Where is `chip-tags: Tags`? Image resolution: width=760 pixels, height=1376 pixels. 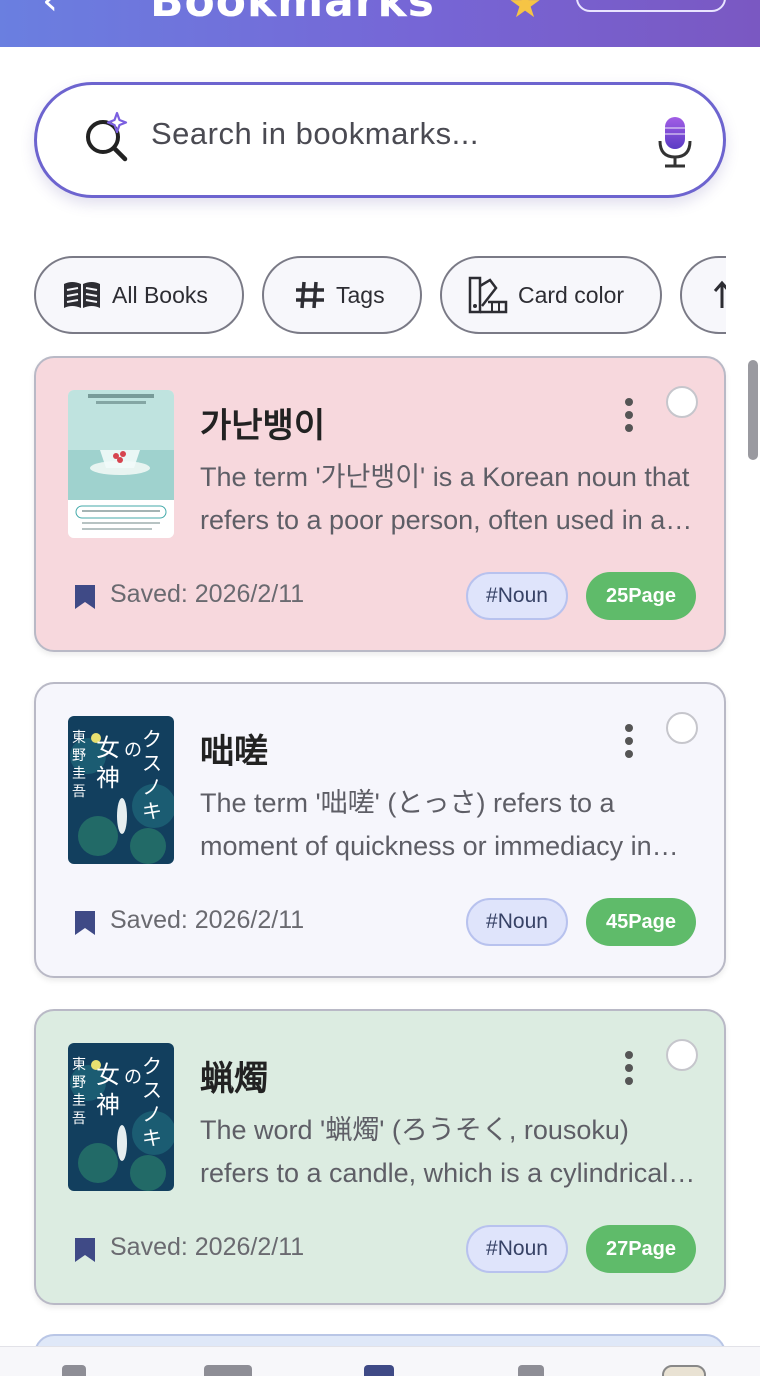 chip-tags: Tags is located at coordinates (342, 295).